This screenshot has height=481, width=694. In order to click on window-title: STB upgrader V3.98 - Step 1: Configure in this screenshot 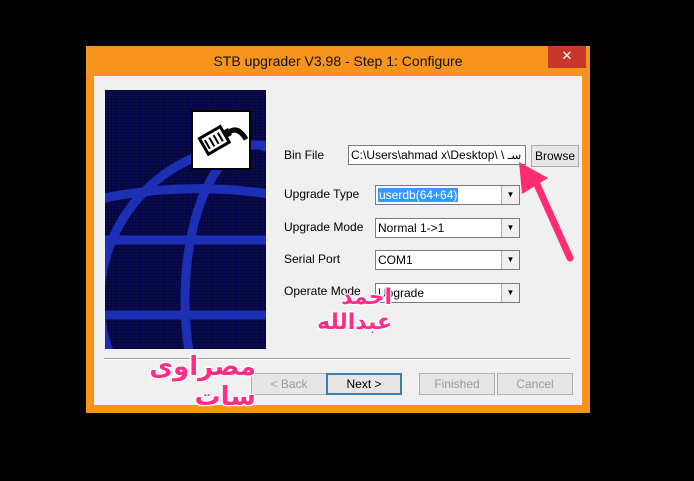, I will do `click(338, 61)`.